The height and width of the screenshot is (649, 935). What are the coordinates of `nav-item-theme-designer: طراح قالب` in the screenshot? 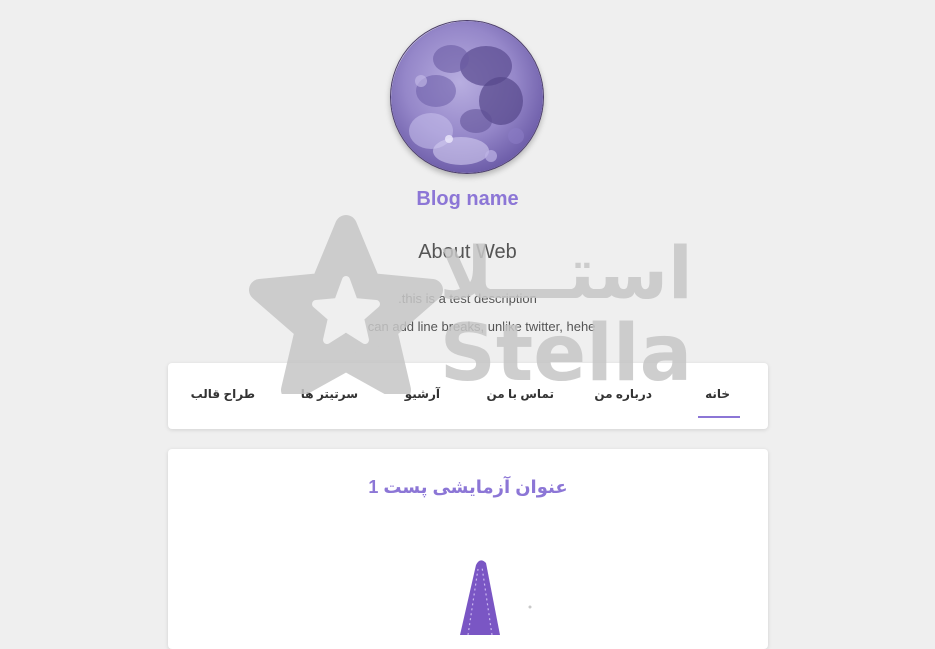 It's located at (223, 394).